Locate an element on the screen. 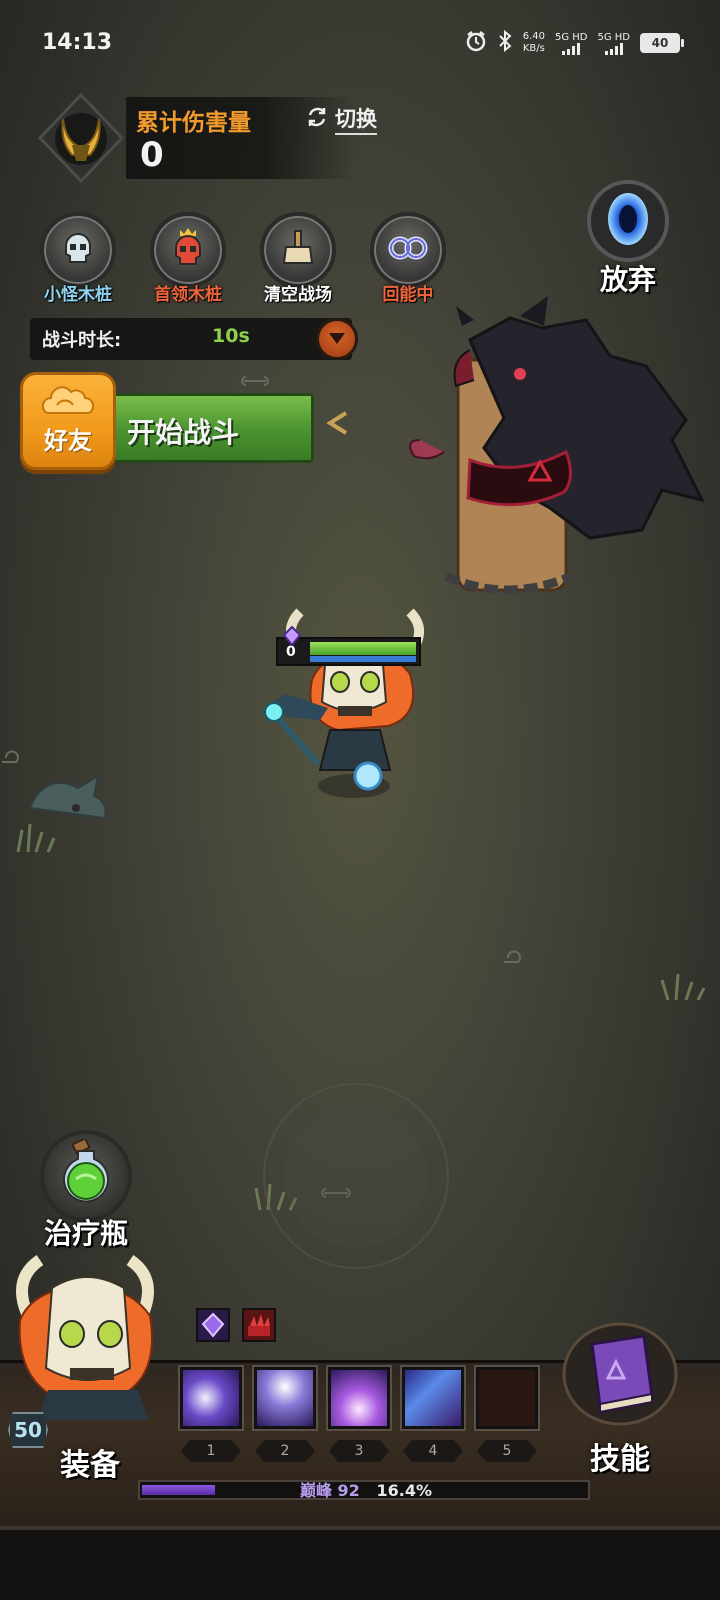 Image resolution: width=720 pixels, height=1600 pixels. spellbook-icon is located at coordinates (620, 1377).